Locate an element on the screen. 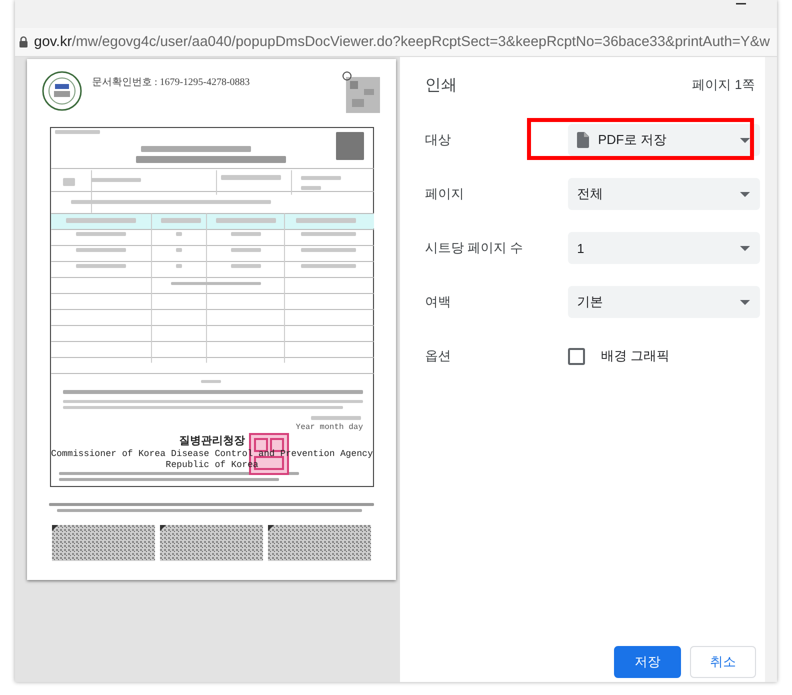 This screenshot has height=695, width=792. qr-code-icon is located at coordinates (361, 92).